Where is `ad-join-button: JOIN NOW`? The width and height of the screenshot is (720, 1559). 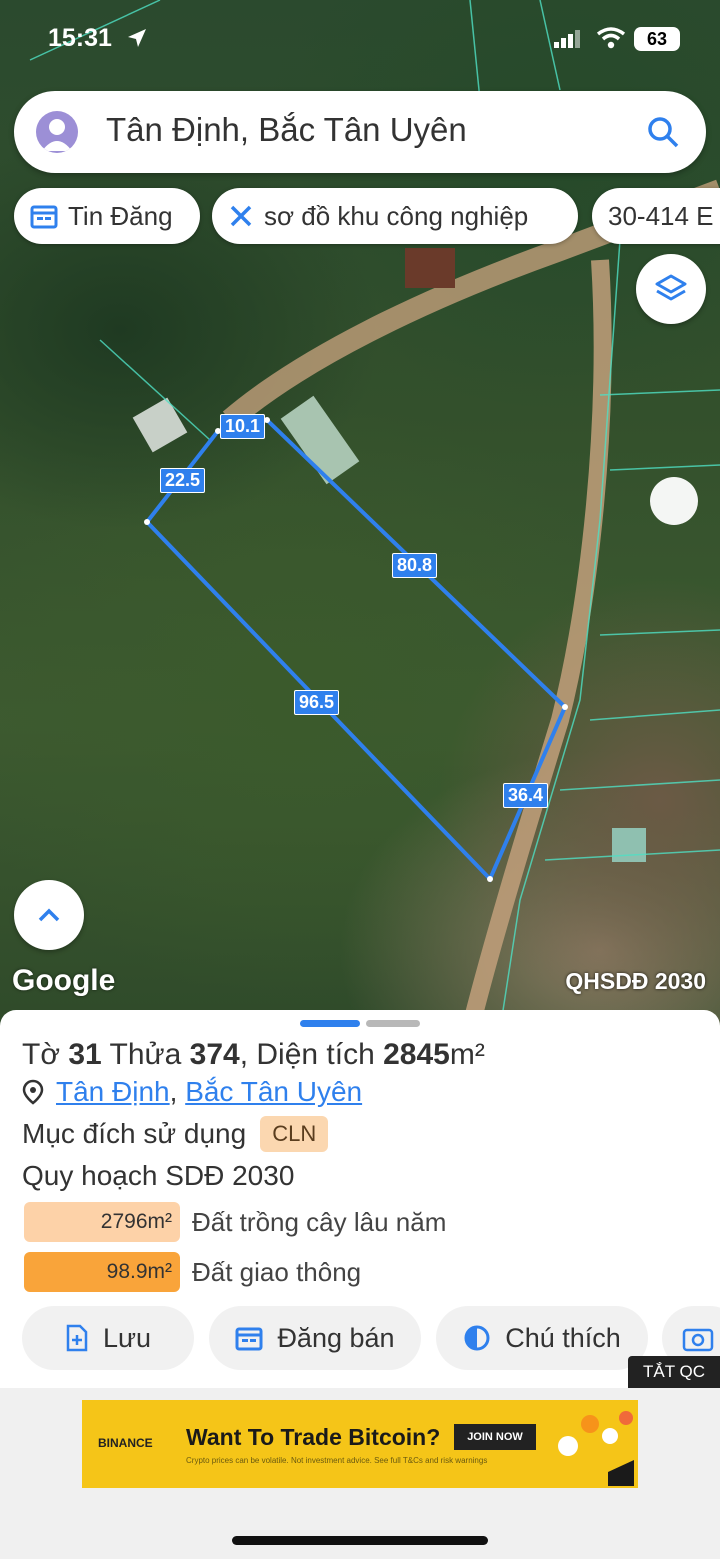 ad-join-button: JOIN NOW is located at coordinates (495, 1437).